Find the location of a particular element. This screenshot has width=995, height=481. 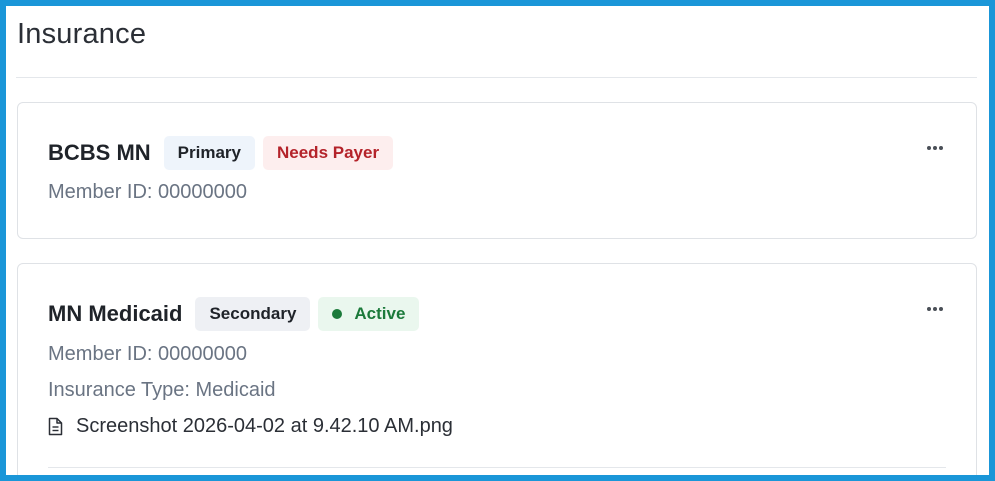

status-badge: Needs Payer is located at coordinates (328, 153).